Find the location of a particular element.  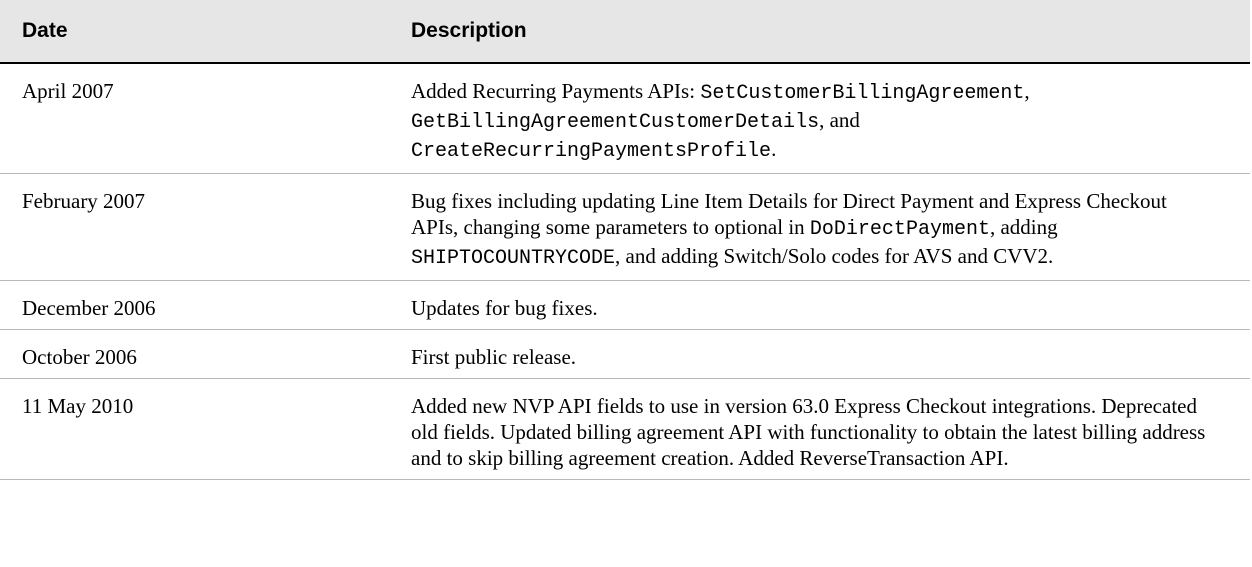

code-term: CreateRecurringPaymentsProfile is located at coordinates (591, 151).